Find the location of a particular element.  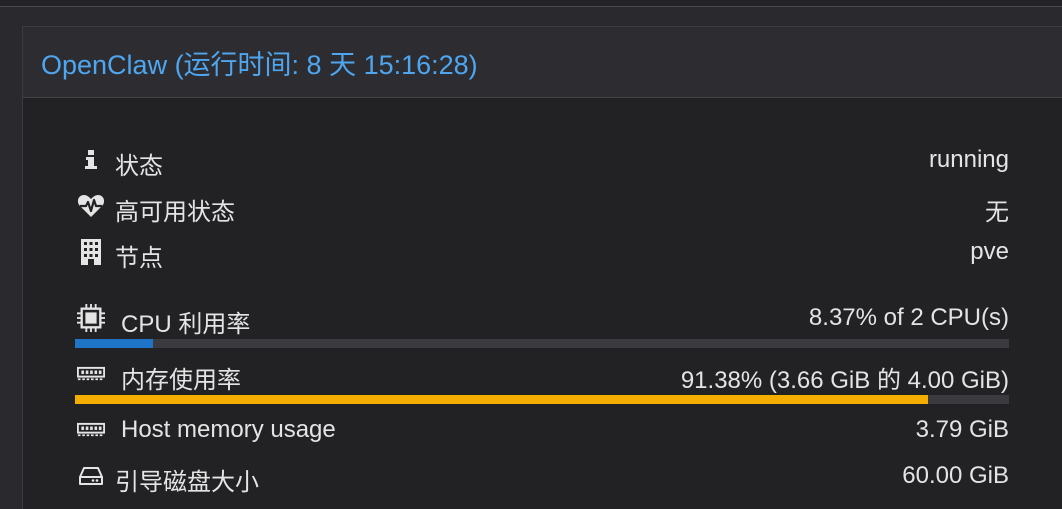

status-row: 状态 running is located at coordinates (543, 161).